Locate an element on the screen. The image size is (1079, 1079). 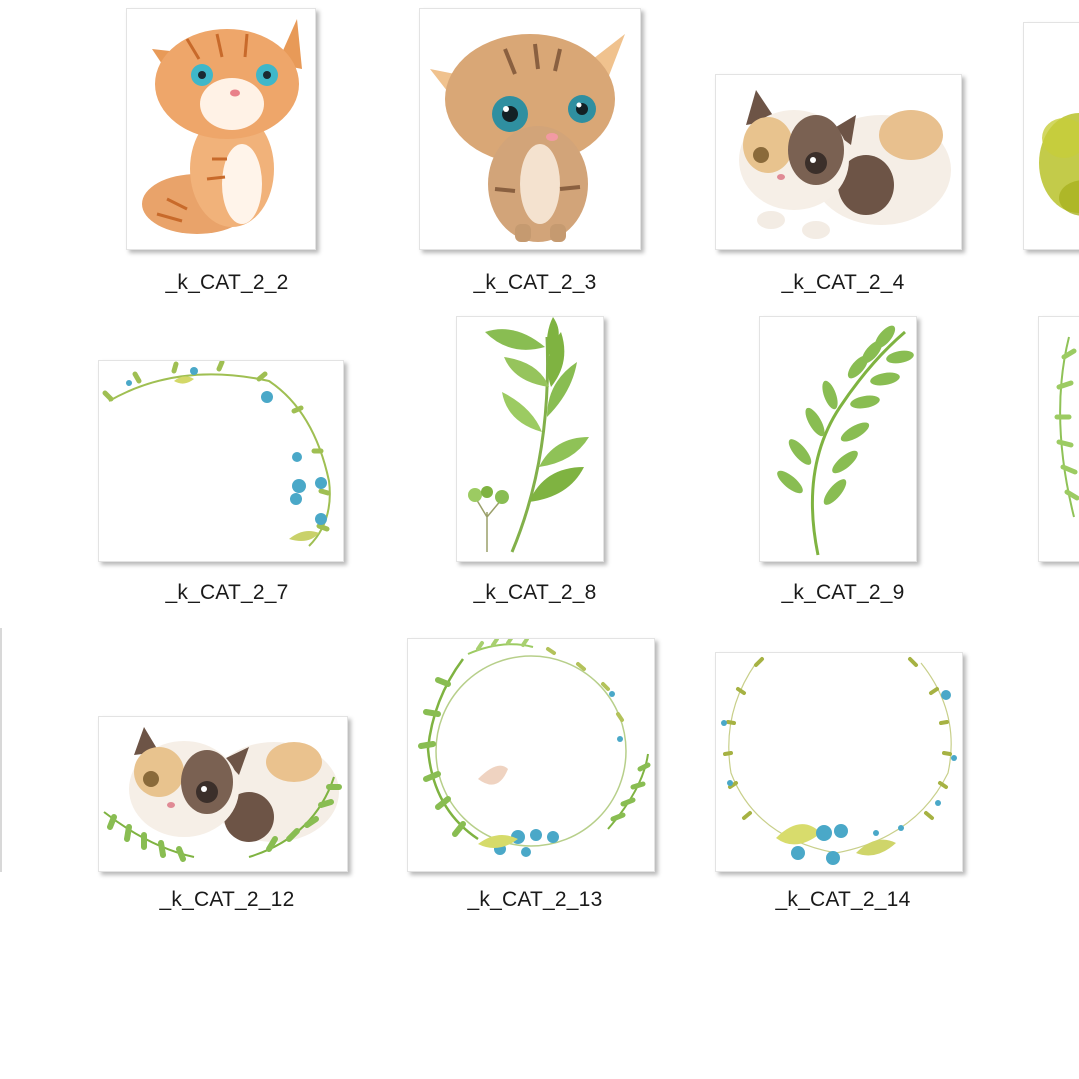
file-item: _k_CAT_2_13 is located at coordinates (535, 775).